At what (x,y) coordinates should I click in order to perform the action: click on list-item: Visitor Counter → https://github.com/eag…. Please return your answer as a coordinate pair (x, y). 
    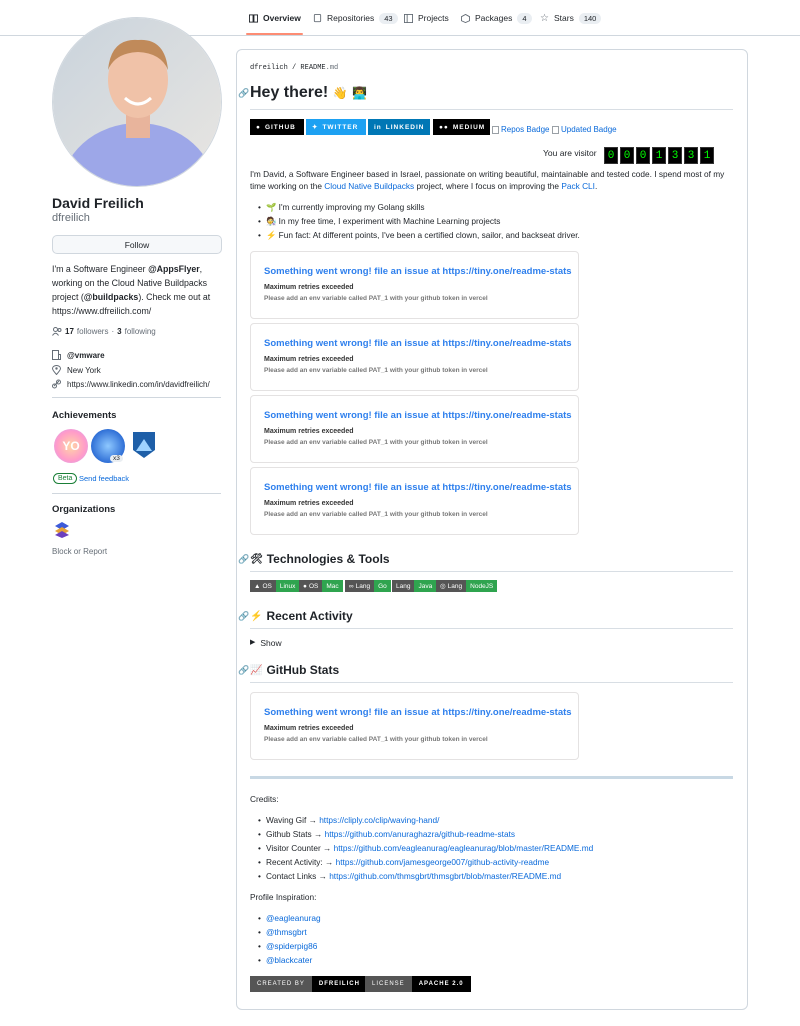
    Looking at the image, I should click on (425, 848).